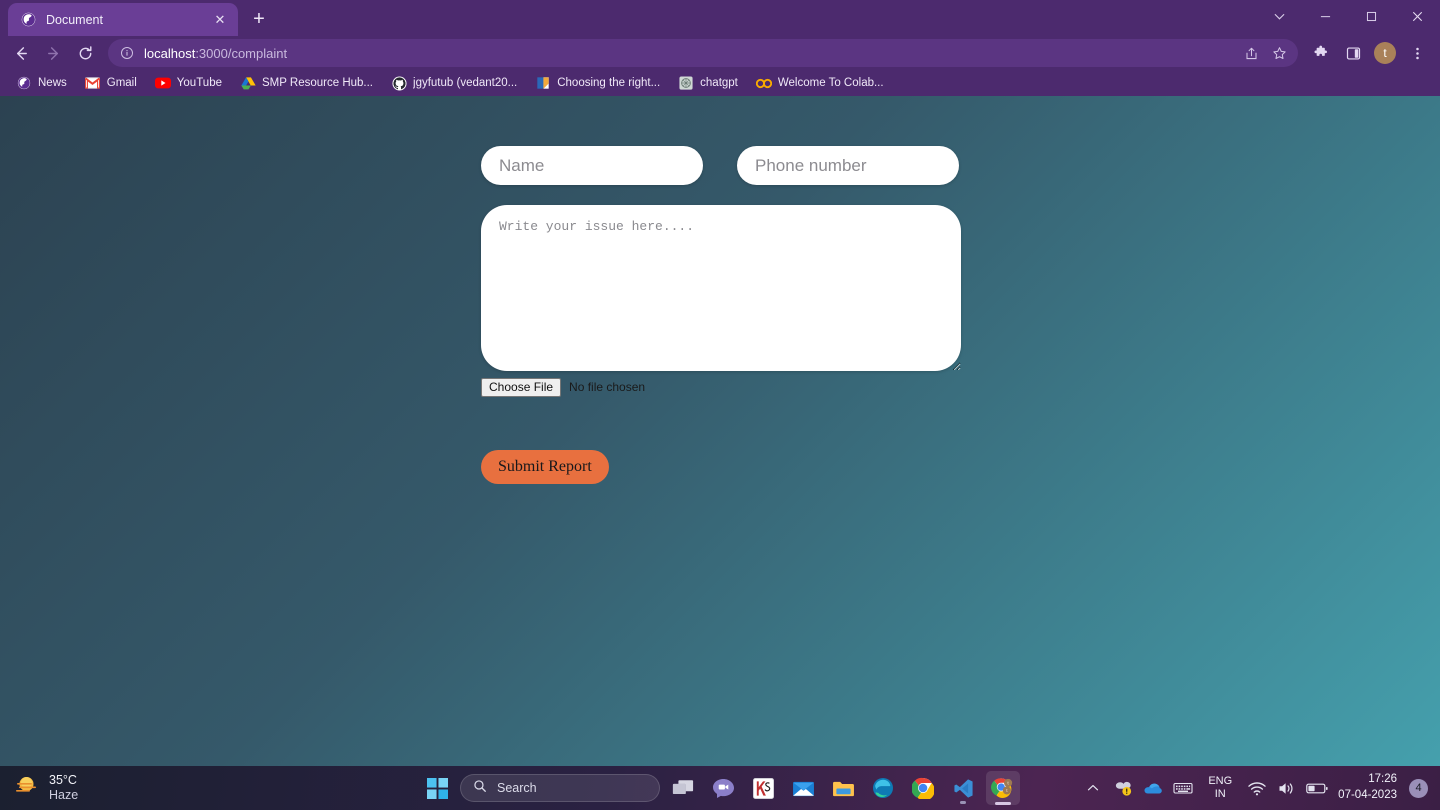  What do you see at coordinates (1220, 794) in the screenshot?
I see `language-secondary: IN` at bounding box center [1220, 794].